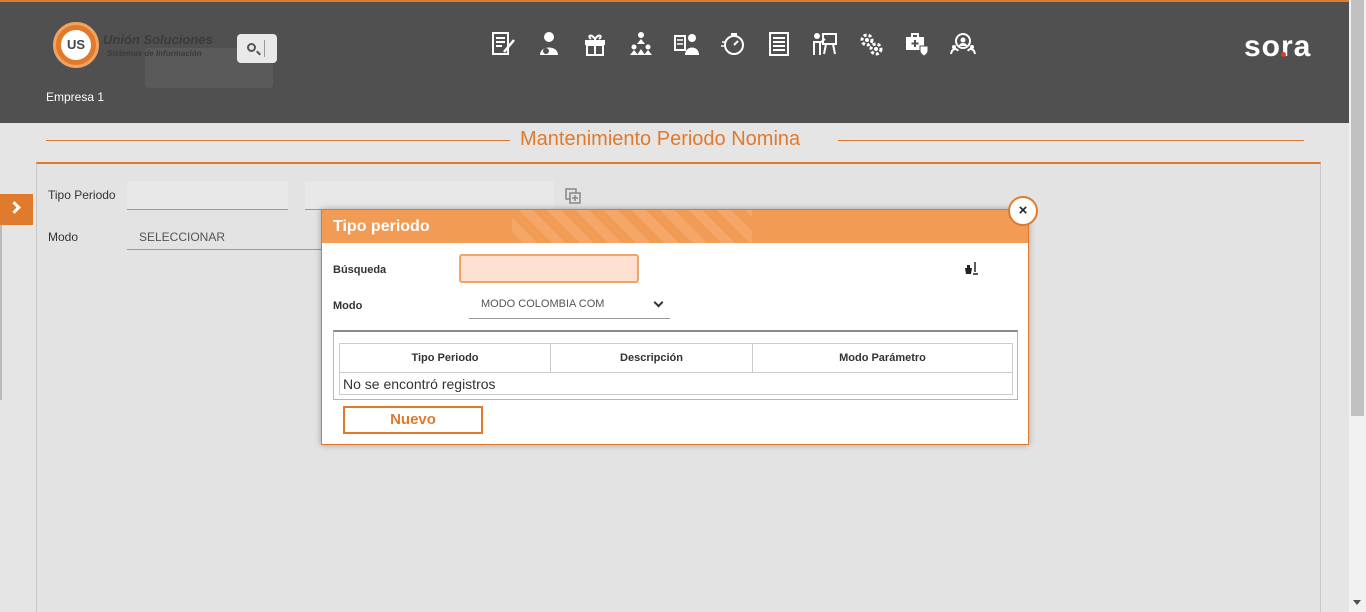  Describe the element at coordinates (971, 268) in the screenshot. I see `clear-filter-icon` at that location.